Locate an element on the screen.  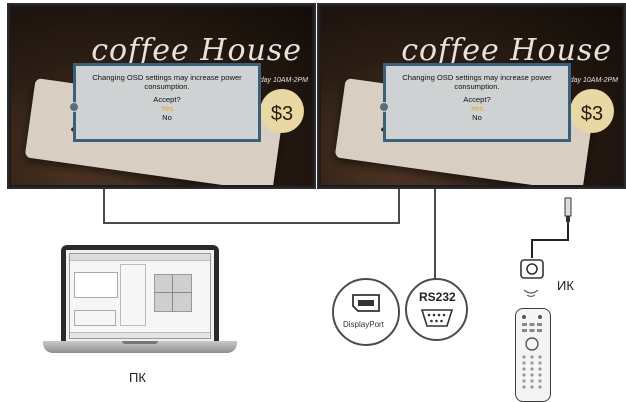
remote-control is located at coordinates (533, 355).